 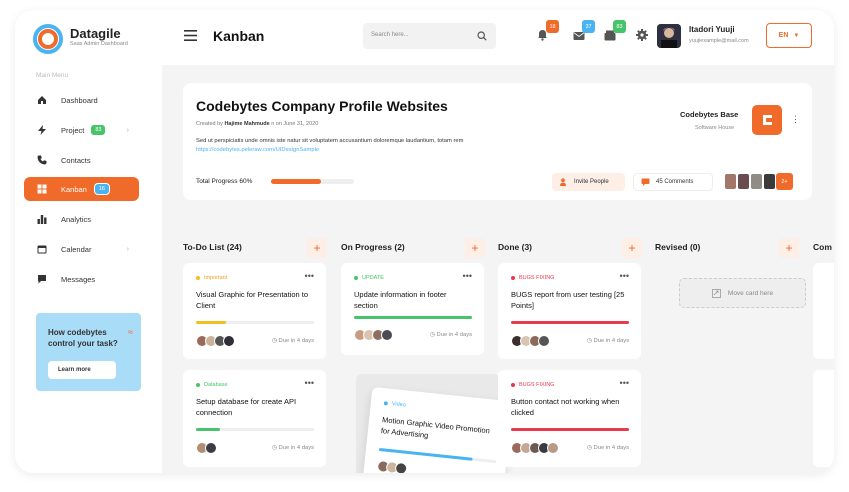 I want to click on company-logo-icon, so click(x=767, y=120).